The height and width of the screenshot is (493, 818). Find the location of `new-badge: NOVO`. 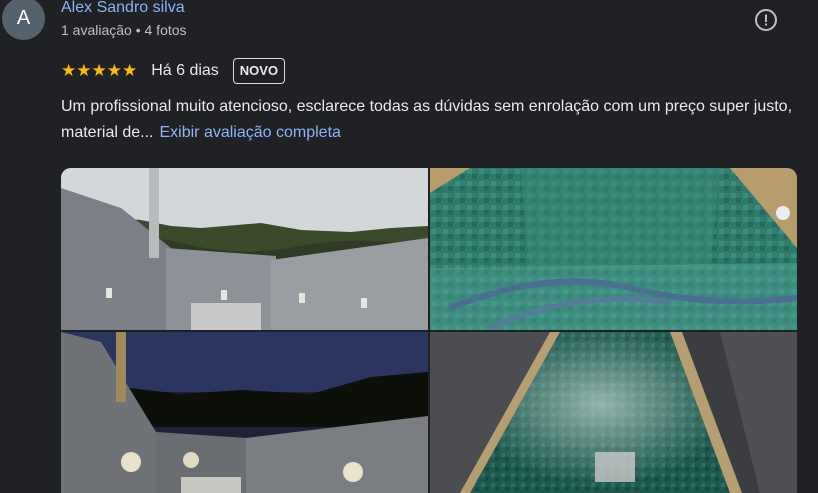

new-badge: NOVO is located at coordinates (259, 71).